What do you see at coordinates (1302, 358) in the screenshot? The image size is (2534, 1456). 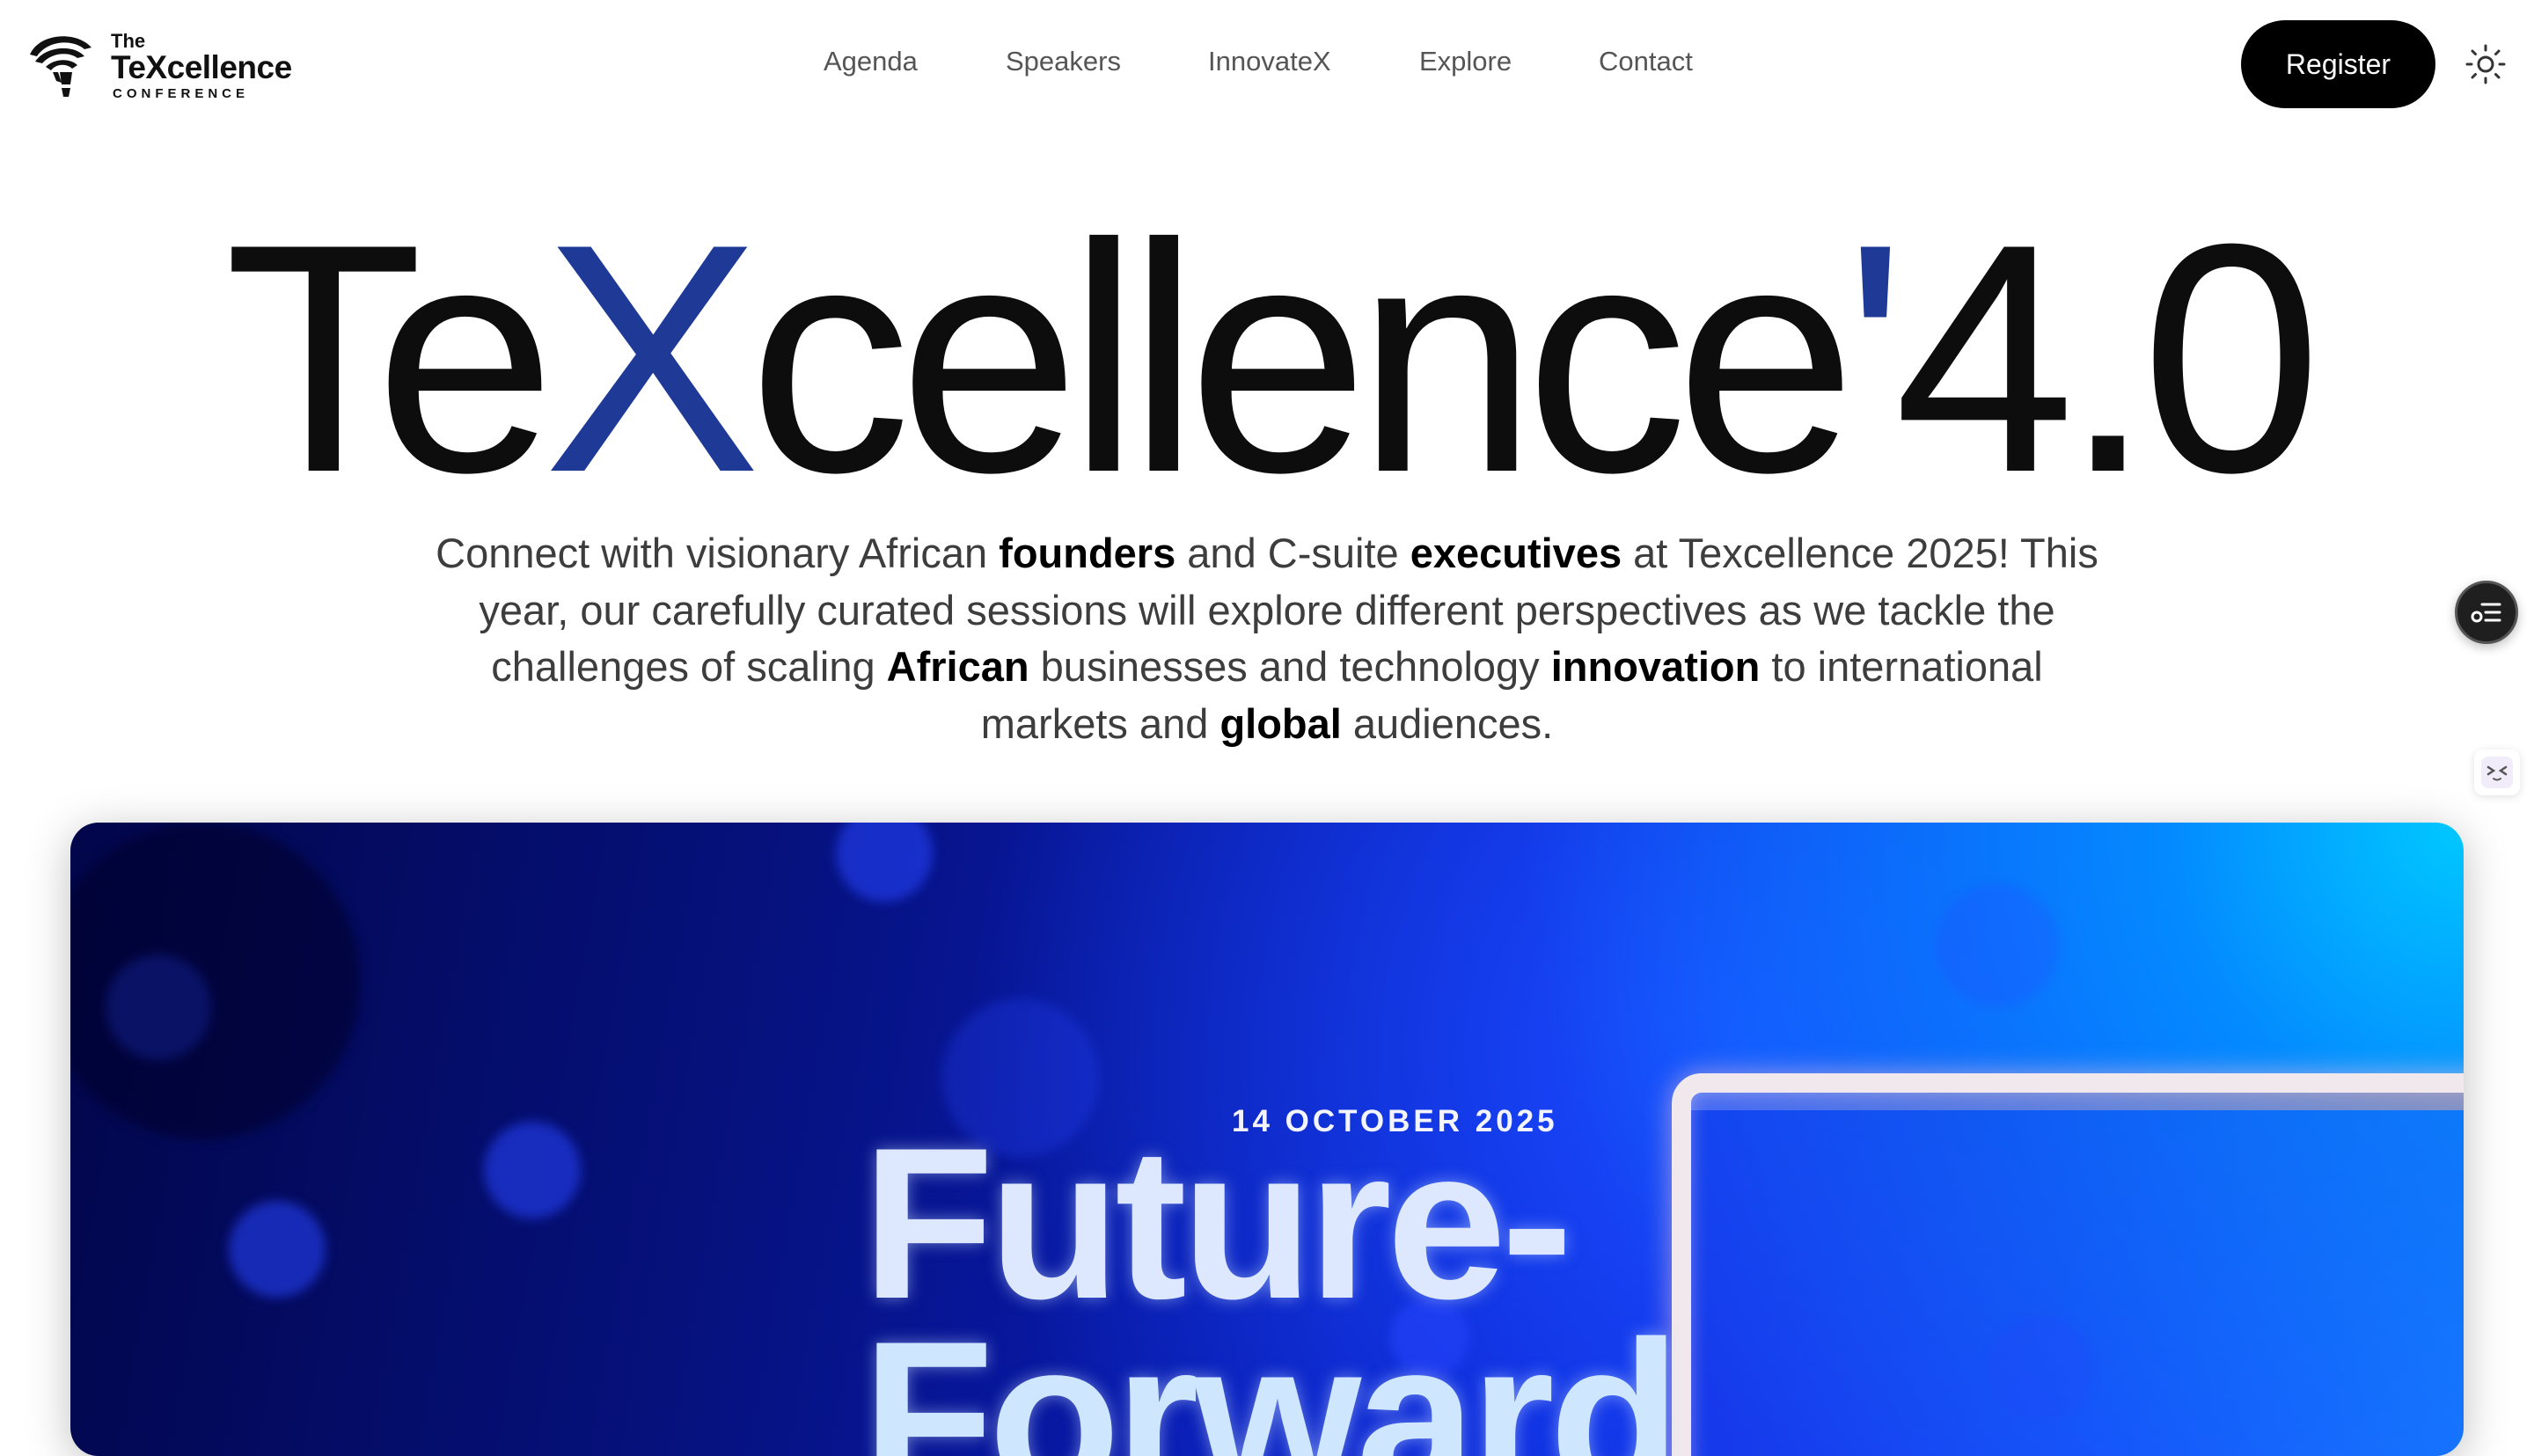 I see `hero-title-part2: cellence` at bounding box center [1302, 358].